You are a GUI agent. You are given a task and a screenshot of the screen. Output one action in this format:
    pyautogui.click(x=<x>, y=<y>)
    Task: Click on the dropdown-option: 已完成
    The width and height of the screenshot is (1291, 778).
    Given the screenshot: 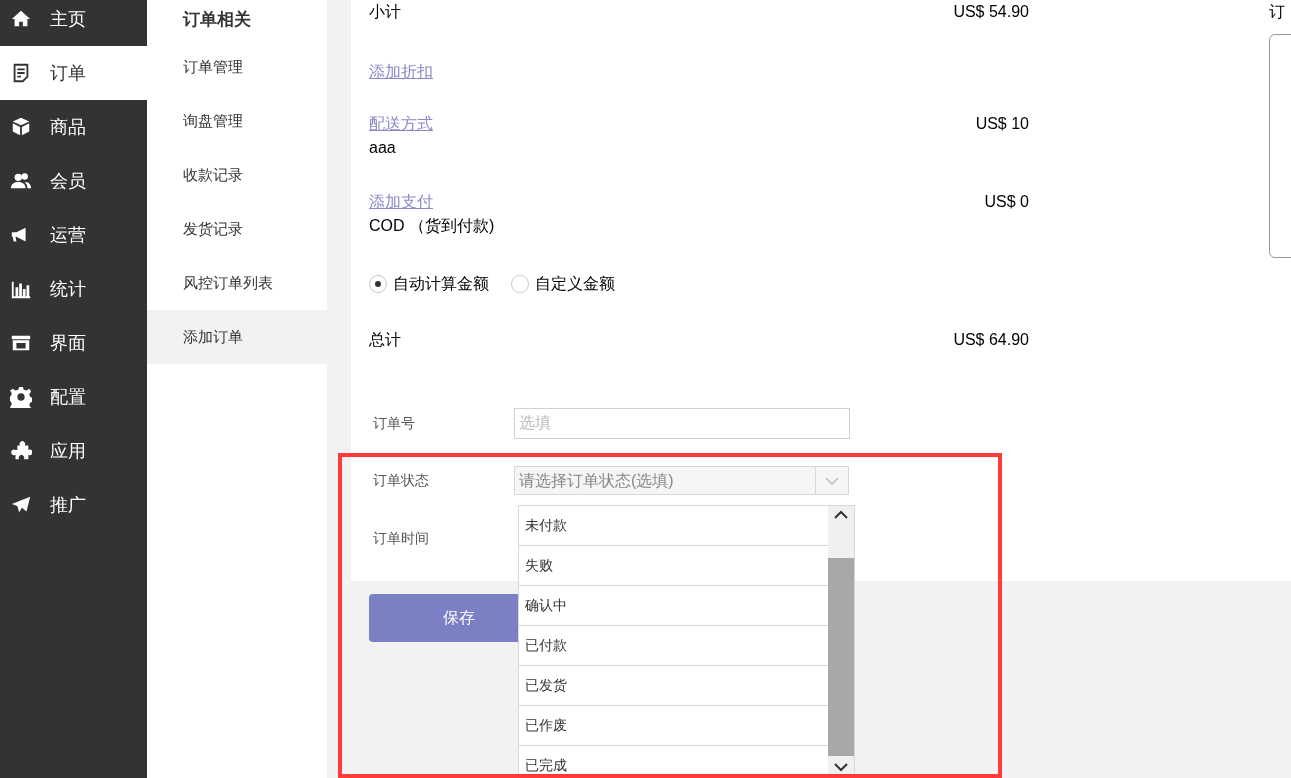 What is the action you would take?
    pyautogui.click(x=673, y=761)
    